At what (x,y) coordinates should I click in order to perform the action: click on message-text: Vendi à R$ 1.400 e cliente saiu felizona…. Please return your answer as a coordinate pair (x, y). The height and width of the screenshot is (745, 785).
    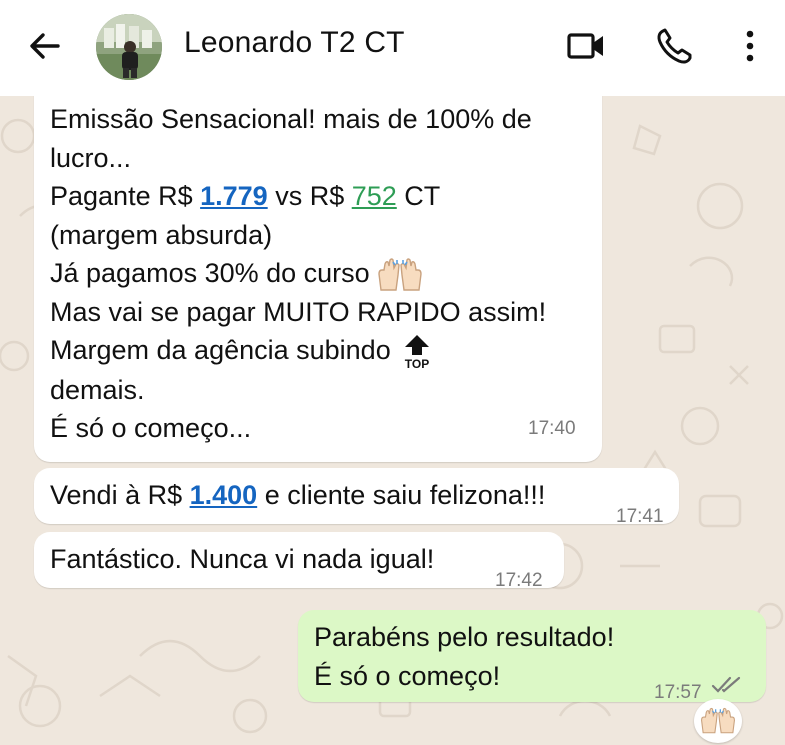
    Looking at the image, I should click on (297, 495).